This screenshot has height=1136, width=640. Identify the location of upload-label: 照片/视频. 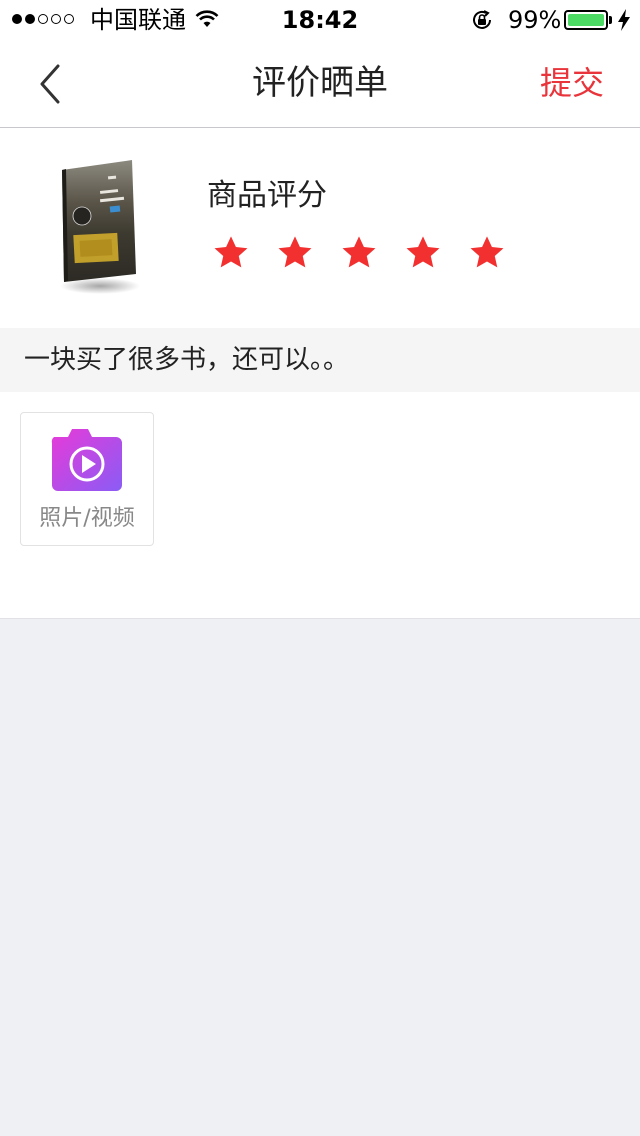
(87, 518).